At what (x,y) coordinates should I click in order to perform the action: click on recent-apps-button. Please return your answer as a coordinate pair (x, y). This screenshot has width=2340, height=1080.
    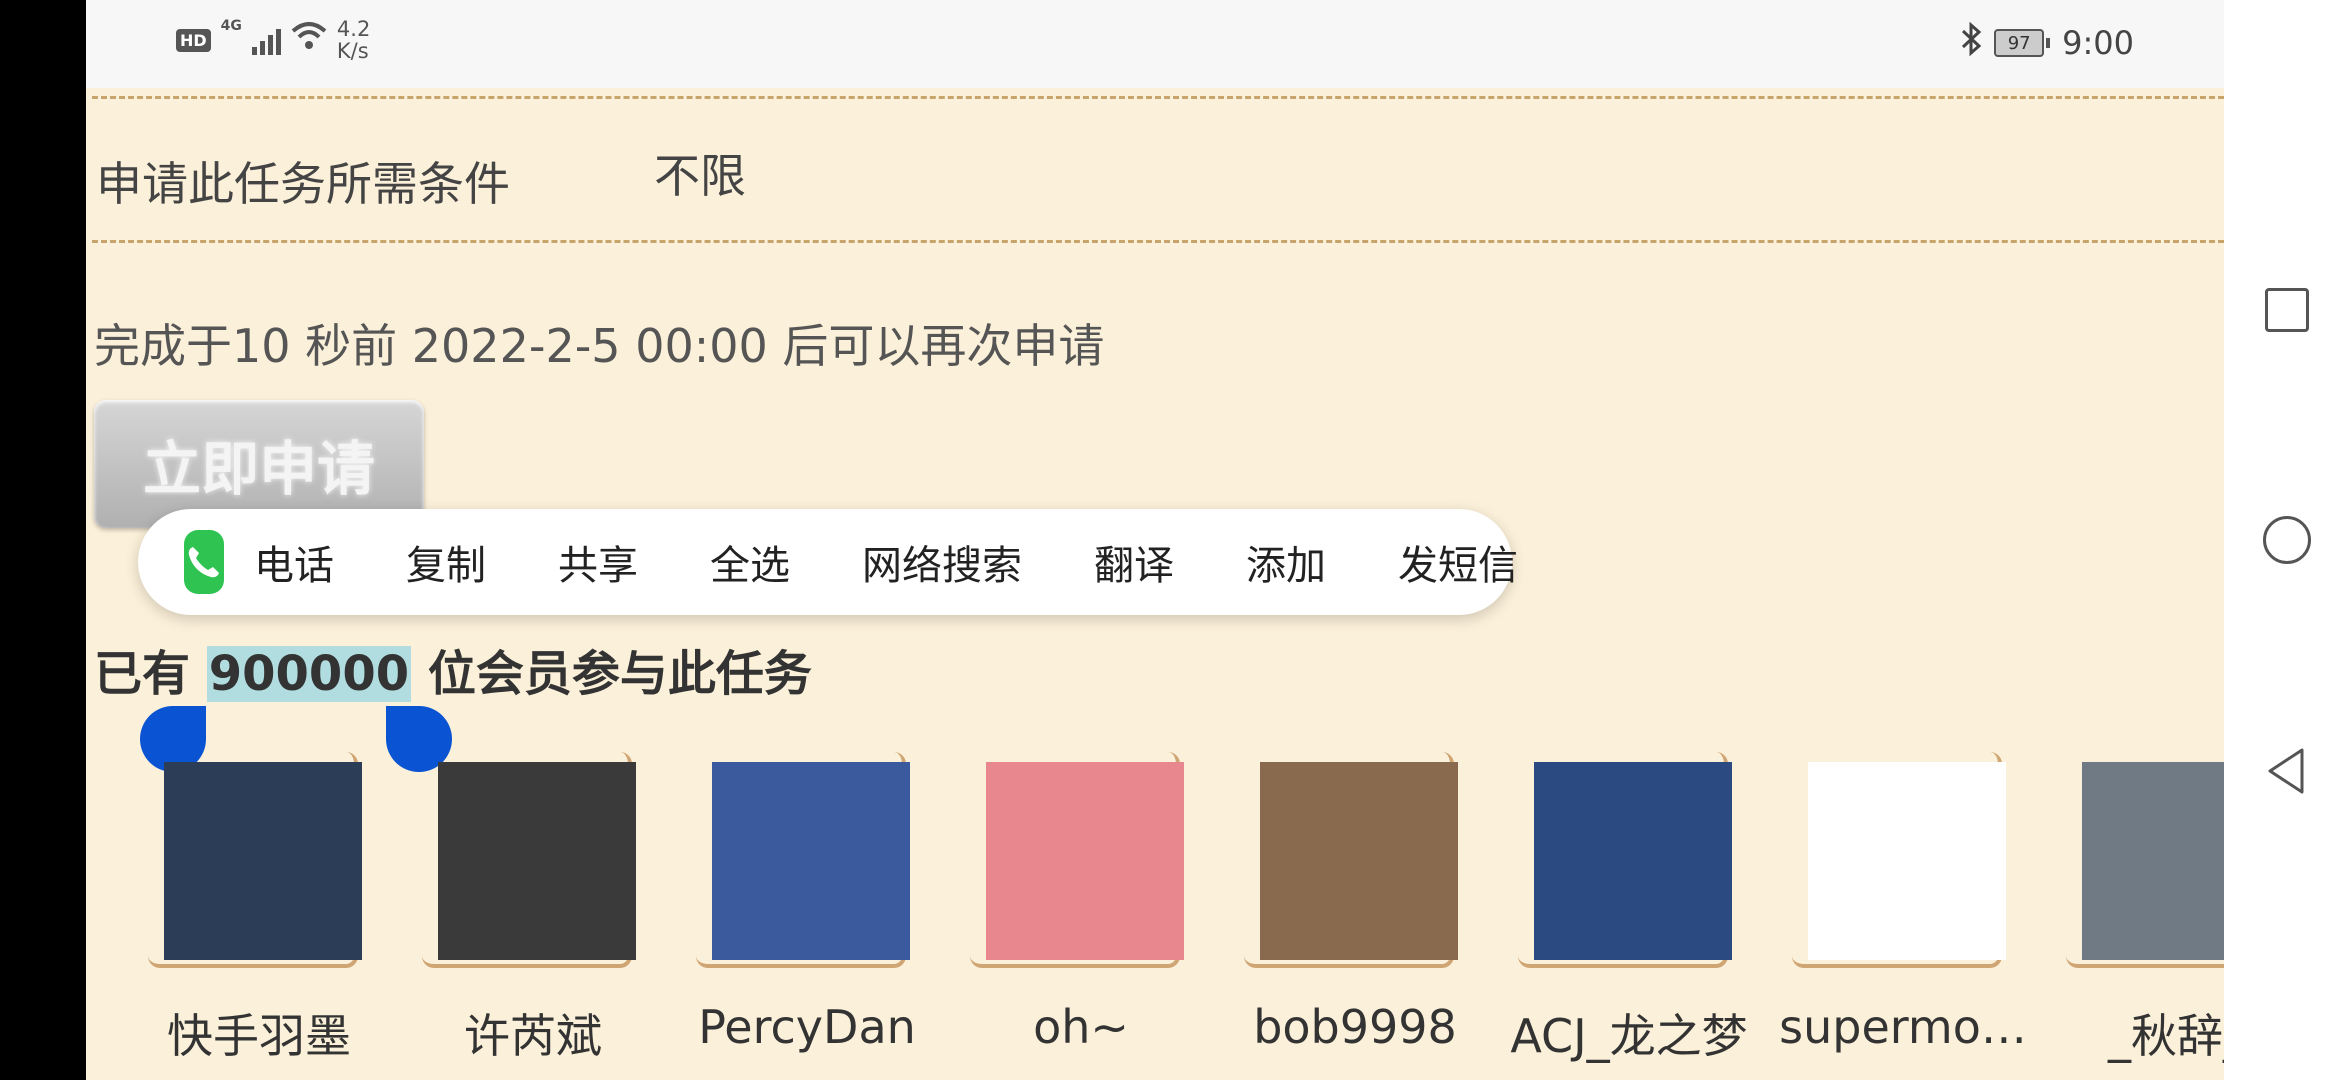
    Looking at the image, I should click on (2287, 310).